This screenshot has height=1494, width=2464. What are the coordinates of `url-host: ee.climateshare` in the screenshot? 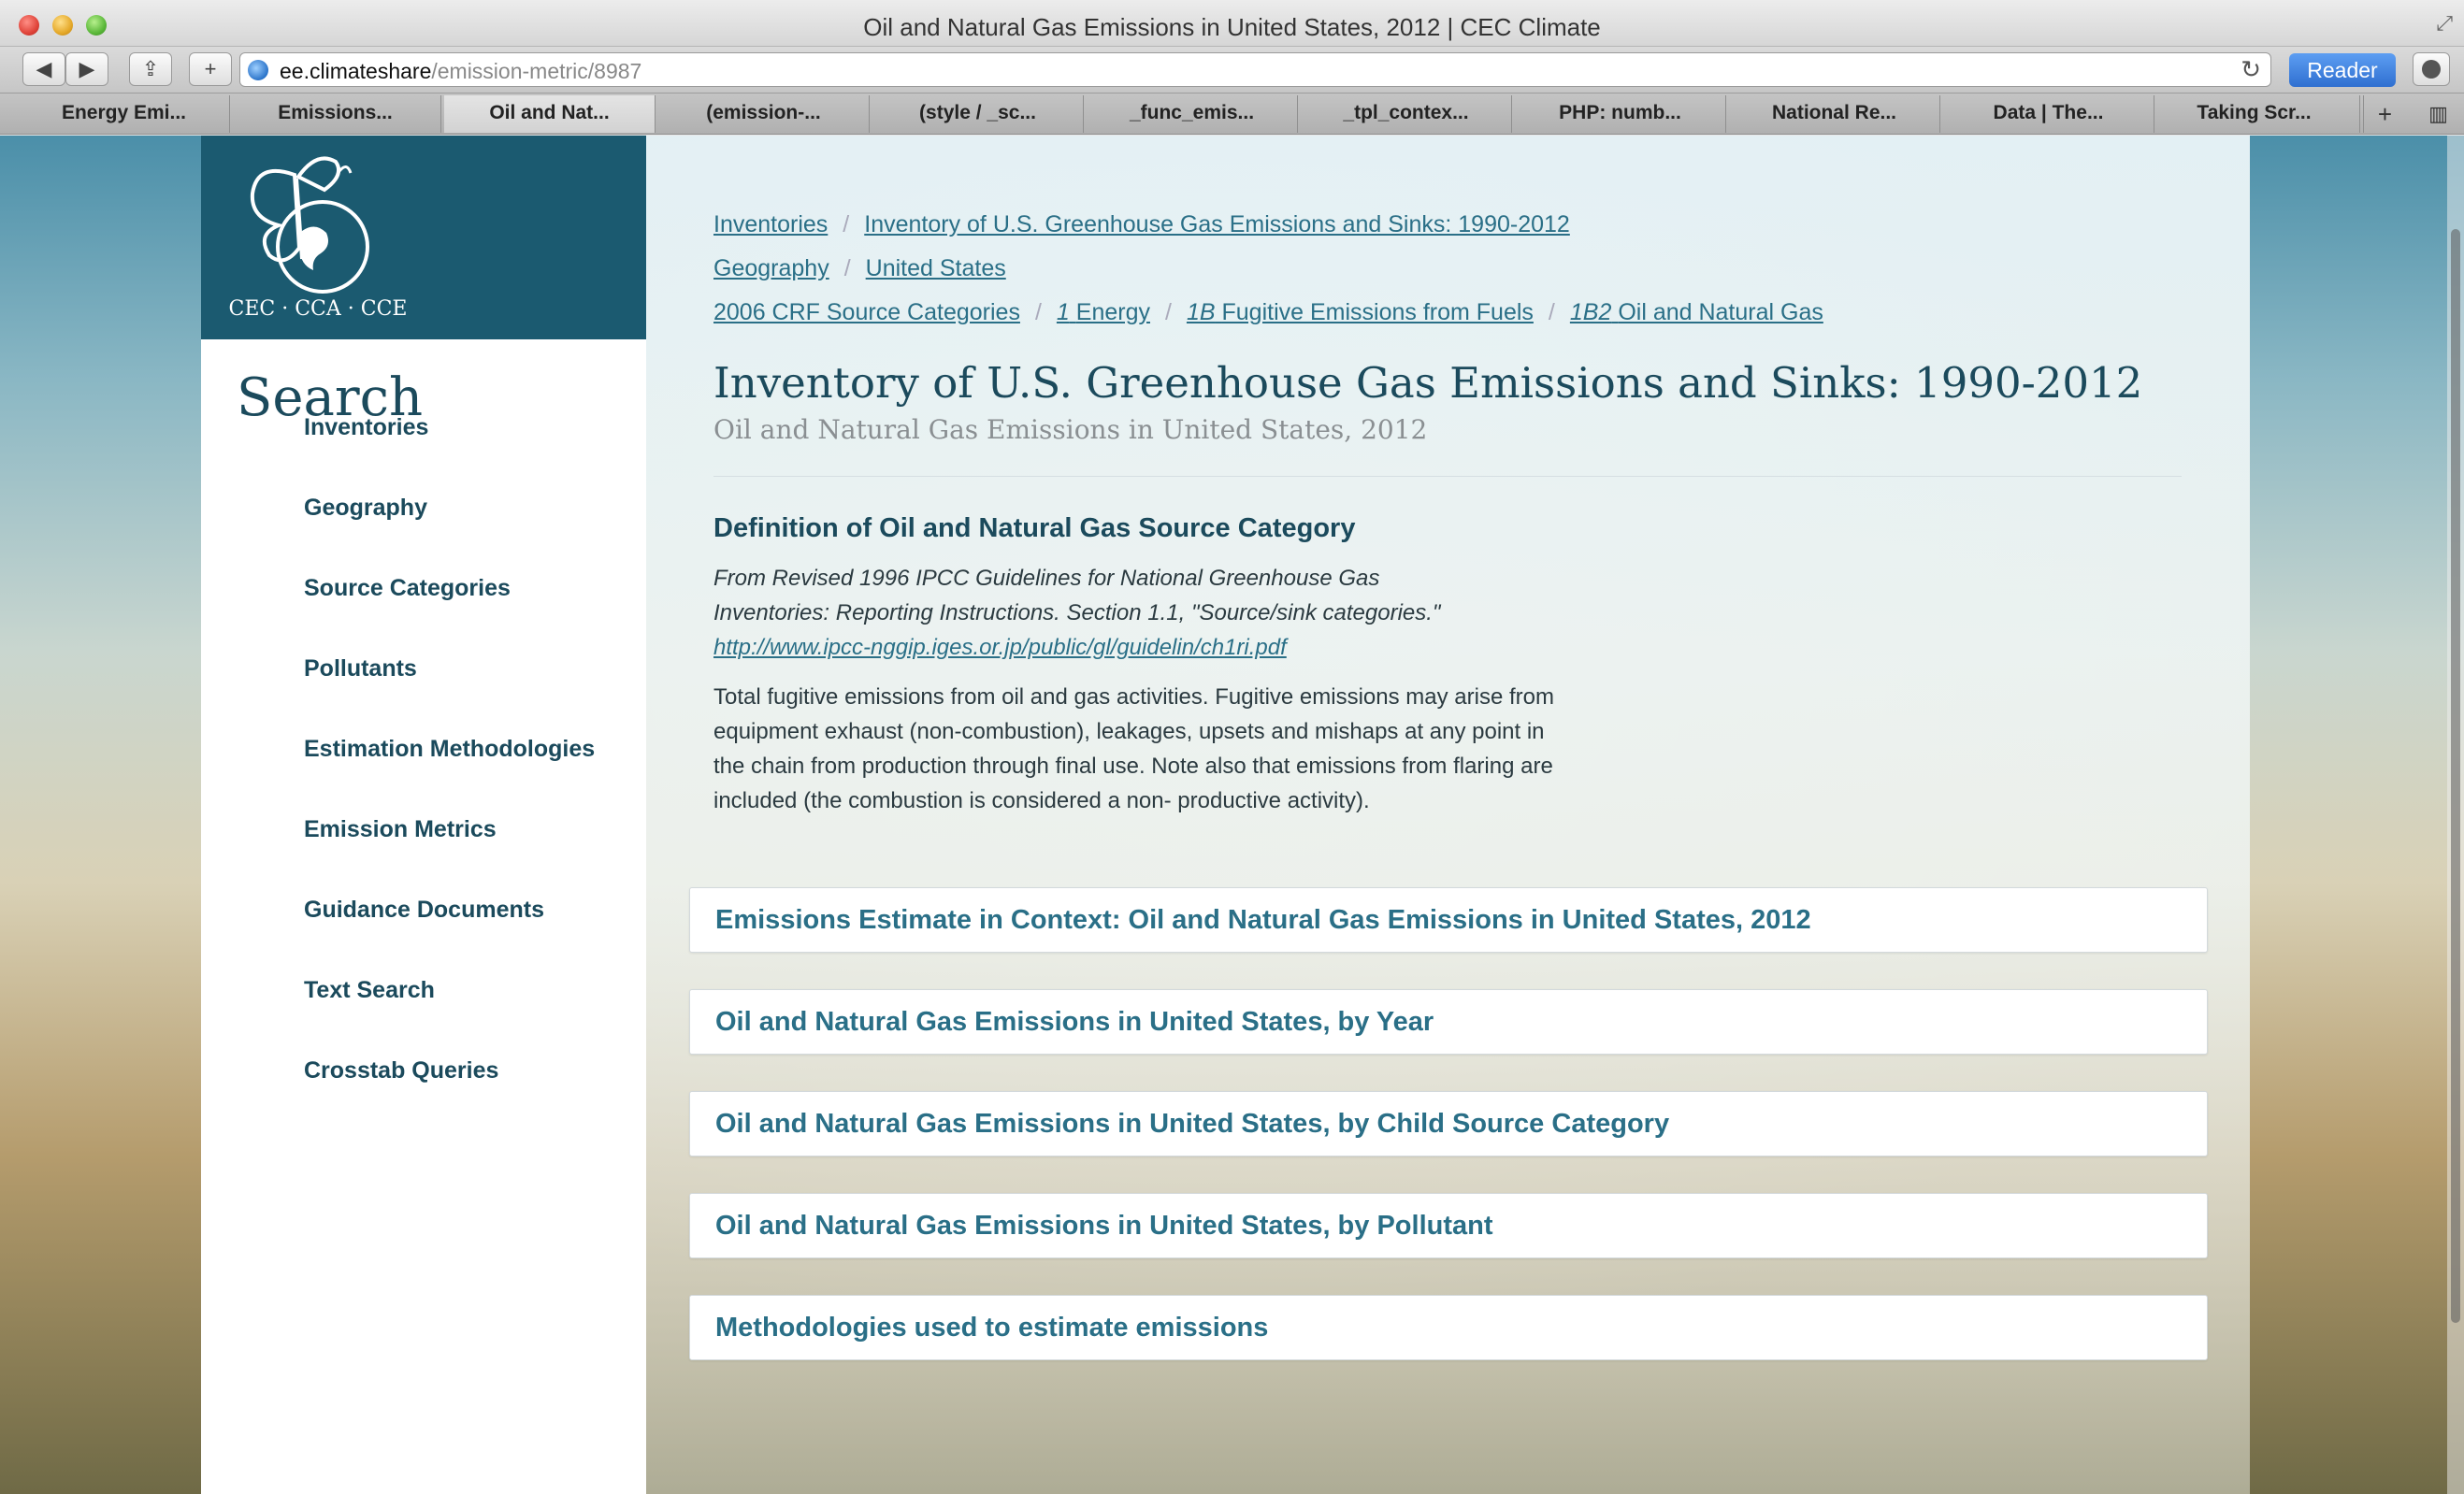 It's located at (356, 71).